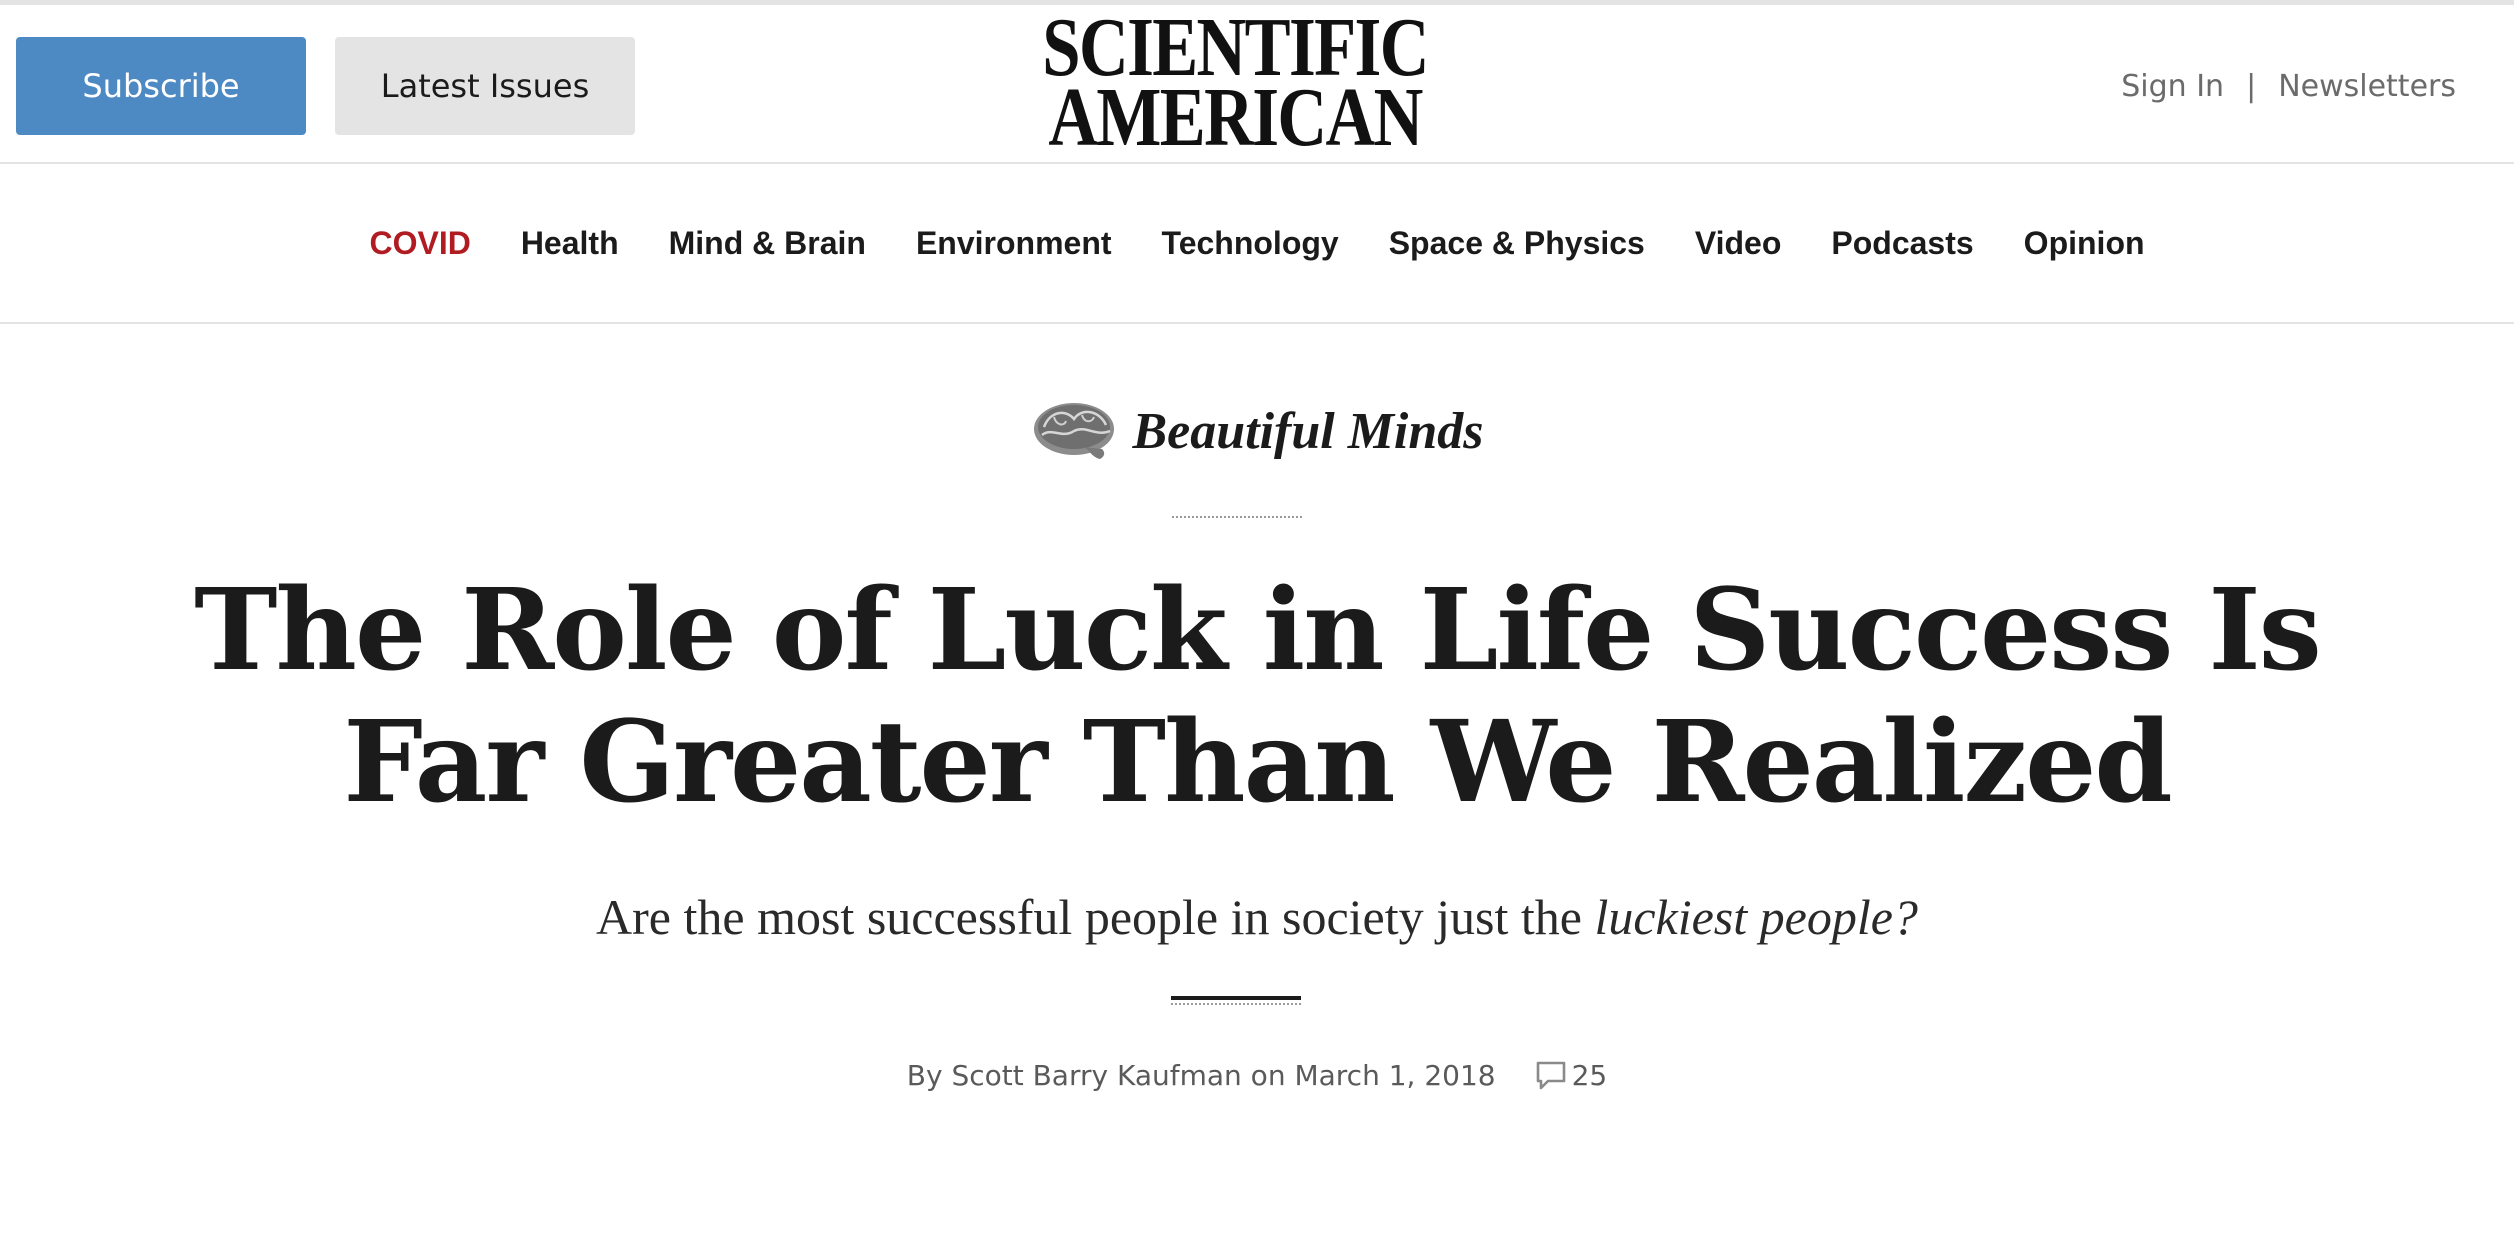  What do you see at coordinates (419, 243) in the screenshot?
I see `nav-item-covid: COVID` at bounding box center [419, 243].